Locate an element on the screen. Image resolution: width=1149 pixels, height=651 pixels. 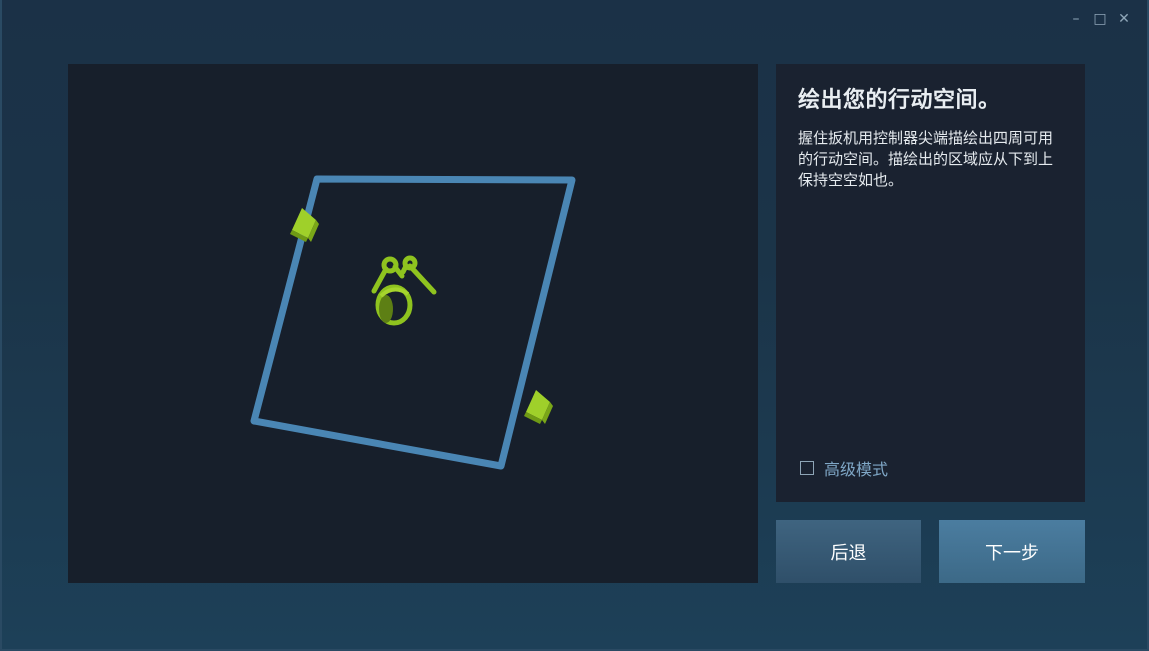
headset-icon is located at coordinates (394, 305).